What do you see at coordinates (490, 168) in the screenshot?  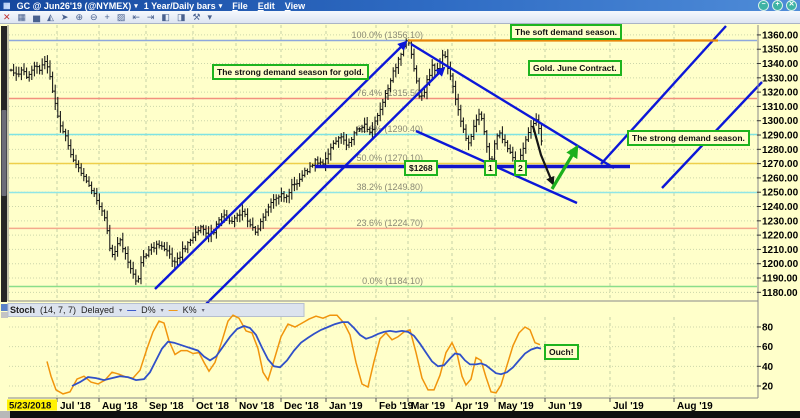 I see `annotation-marker-1: 1` at bounding box center [490, 168].